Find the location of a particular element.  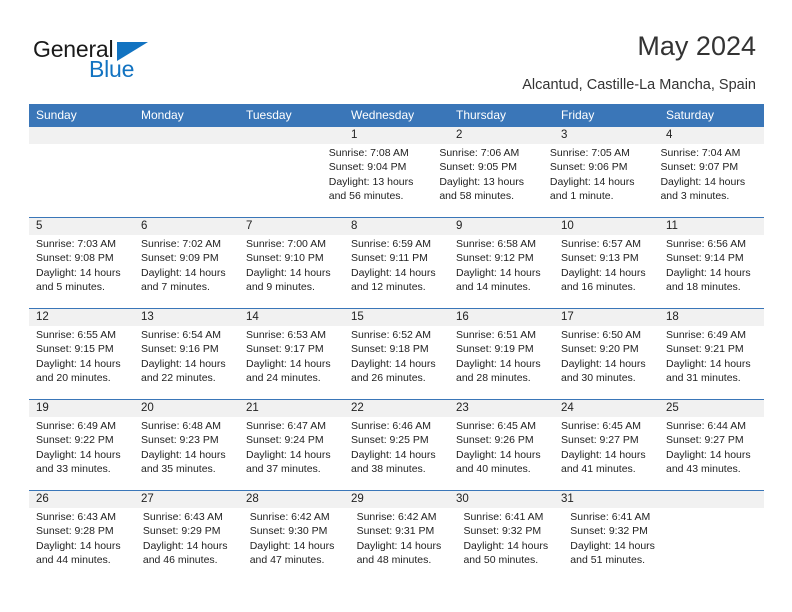

daylight-text: Daylight: 14 hours and 24 minutes. is located at coordinates (288, 370).